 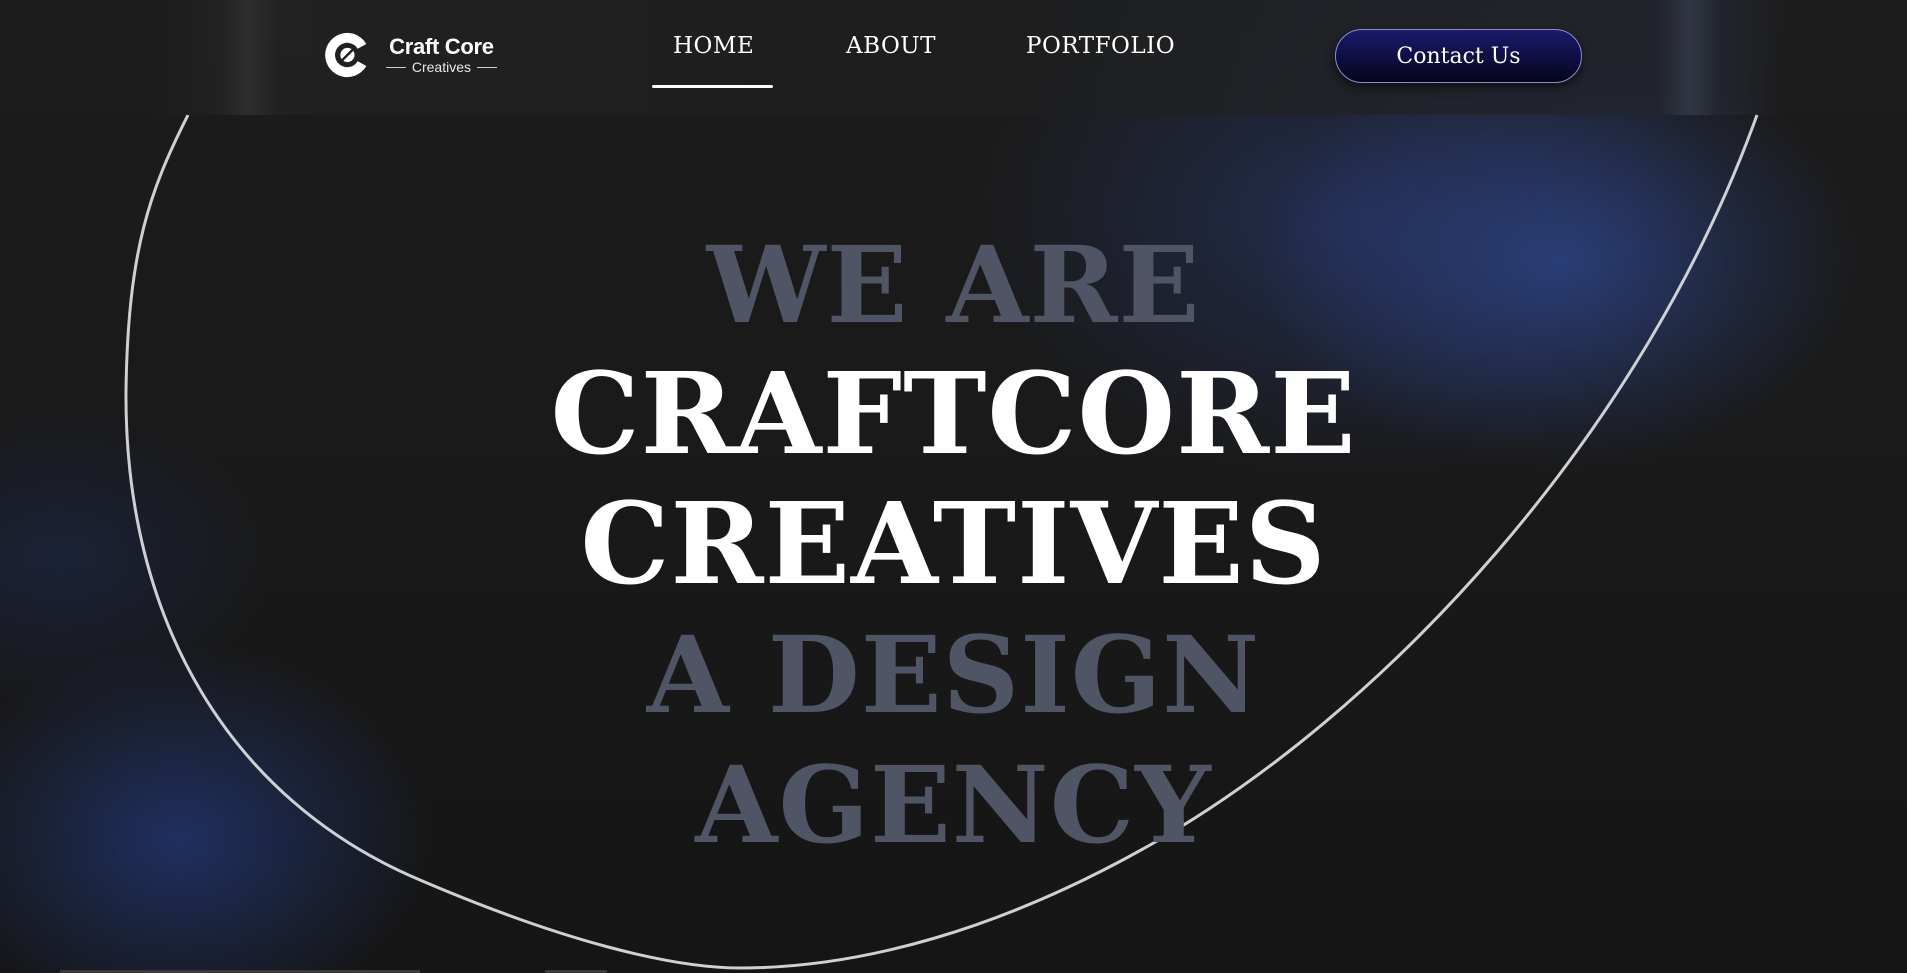 I want to click on hero-line-craftcore: CRAFTCORE, so click(x=953, y=414).